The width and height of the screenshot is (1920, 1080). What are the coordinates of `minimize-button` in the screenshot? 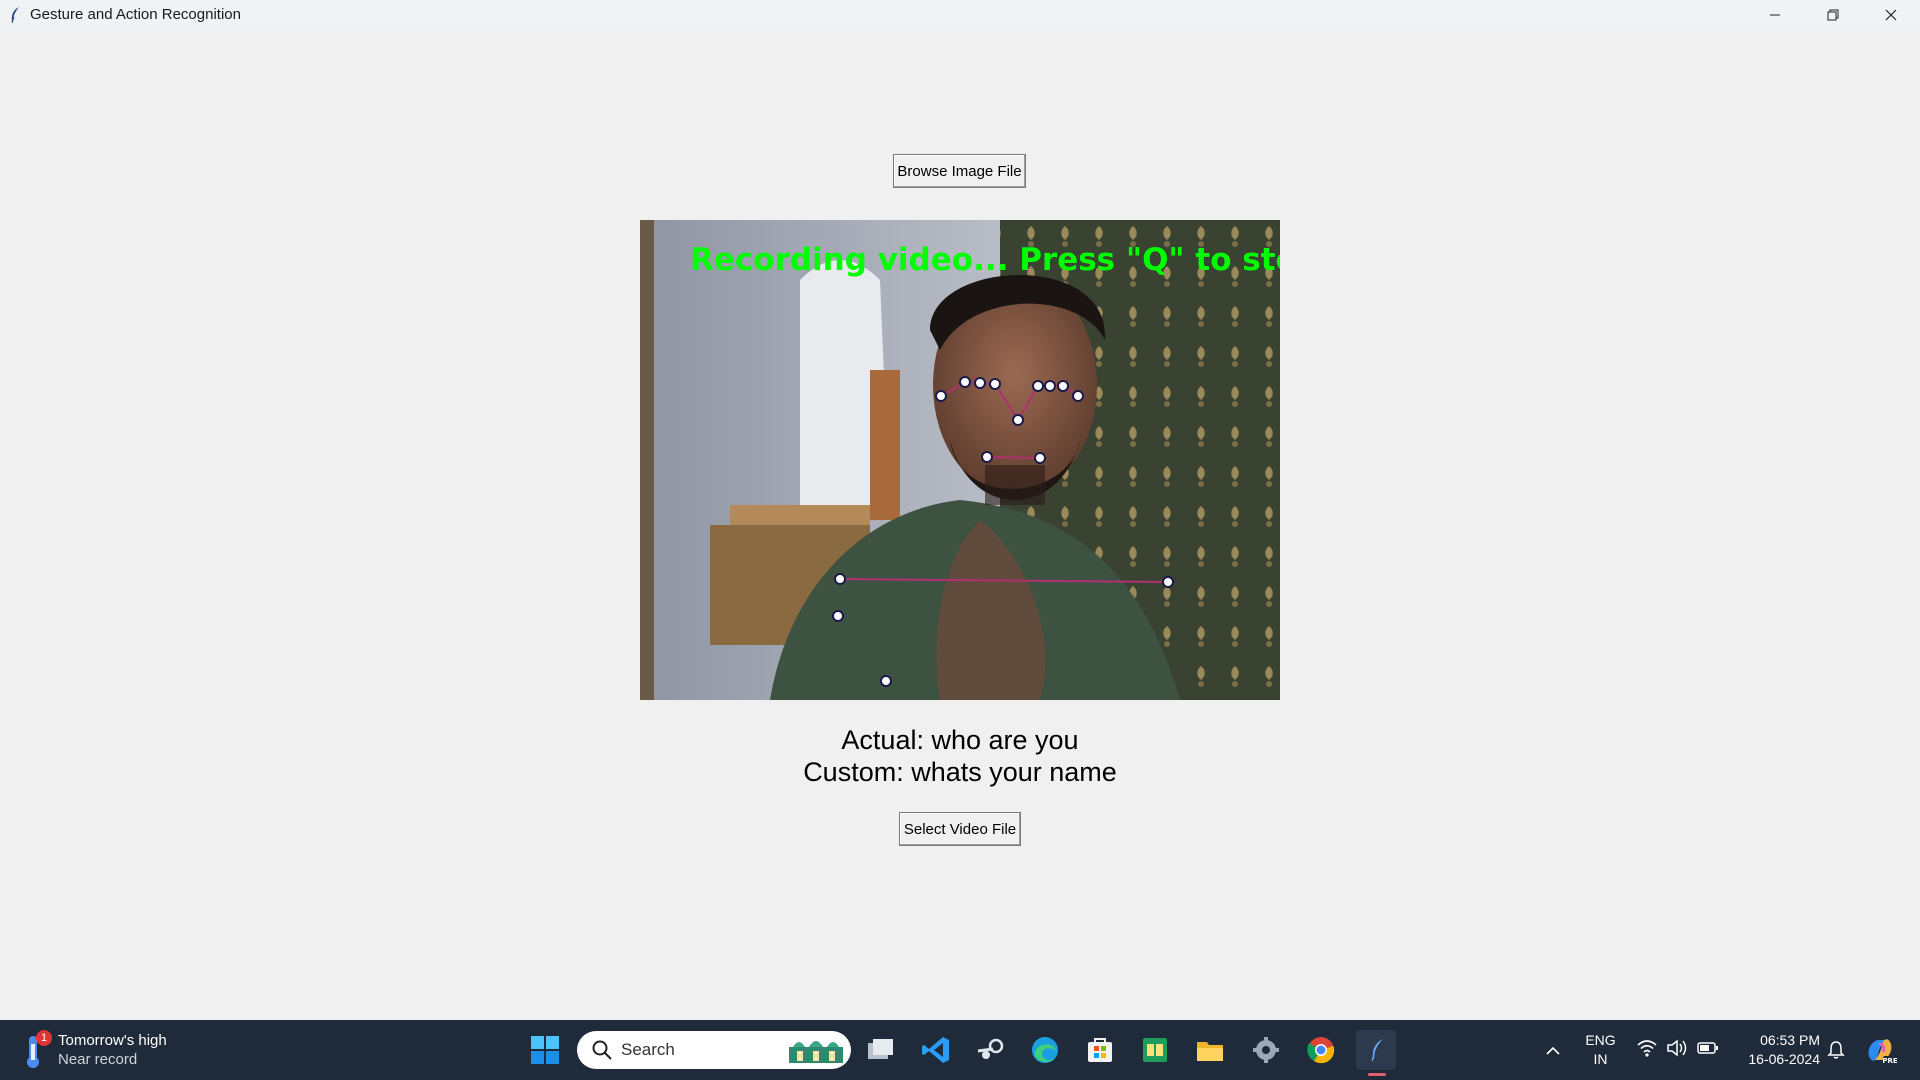 It's located at (1775, 14).